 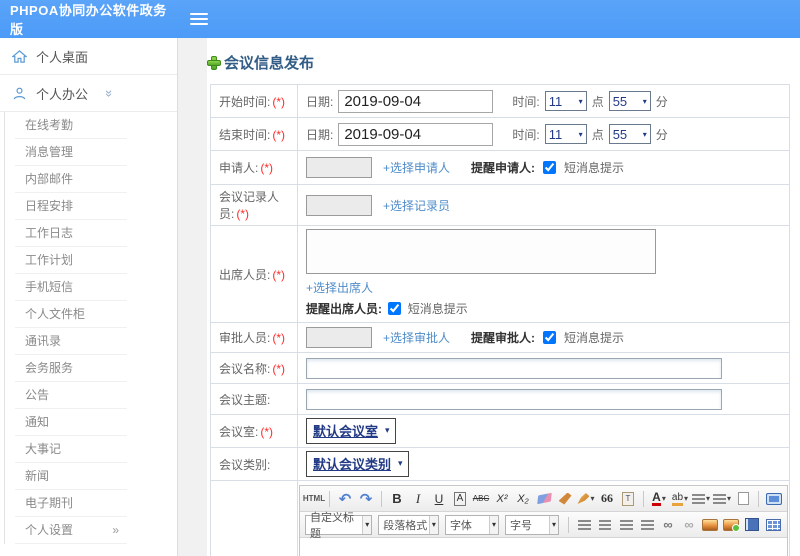 What do you see at coordinates (71, 476) in the screenshot?
I see `sidebar-subitem: 新闻` at bounding box center [71, 476].